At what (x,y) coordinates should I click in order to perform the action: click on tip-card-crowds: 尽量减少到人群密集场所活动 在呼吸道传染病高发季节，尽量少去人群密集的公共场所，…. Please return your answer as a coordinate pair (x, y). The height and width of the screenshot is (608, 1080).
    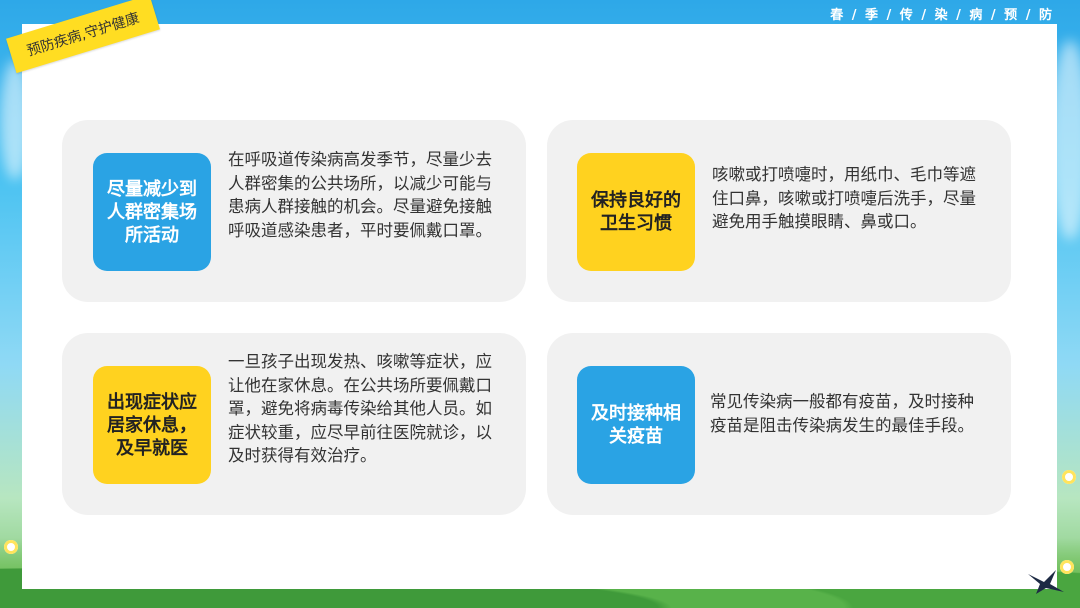
    Looking at the image, I should click on (294, 211).